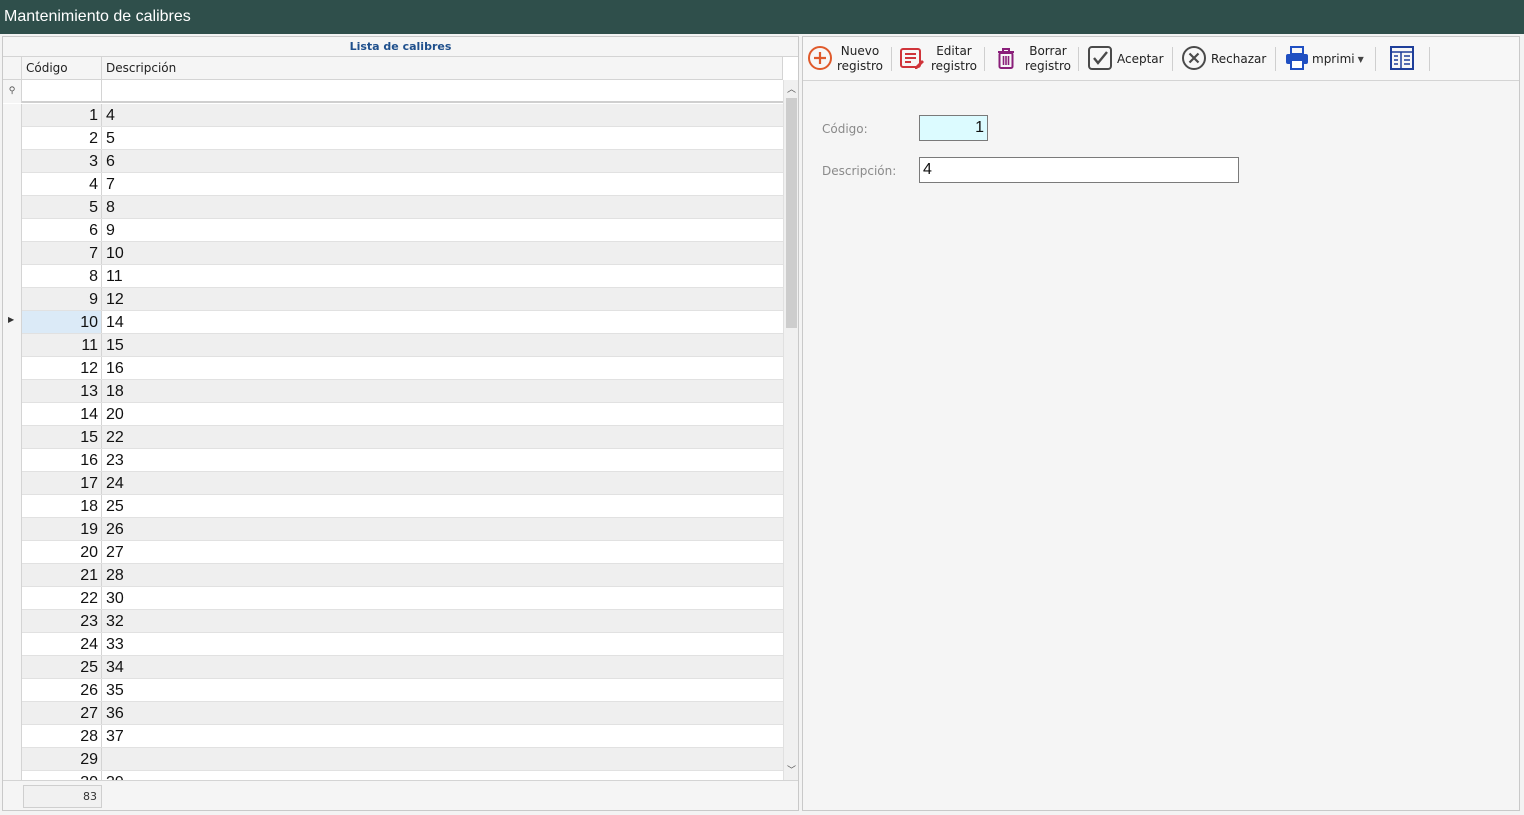 The width and height of the screenshot is (1524, 815). What do you see at coordinates (62, 759) in the screenshot?
I see `cell-code: 29` at bounding box center [62, 759].